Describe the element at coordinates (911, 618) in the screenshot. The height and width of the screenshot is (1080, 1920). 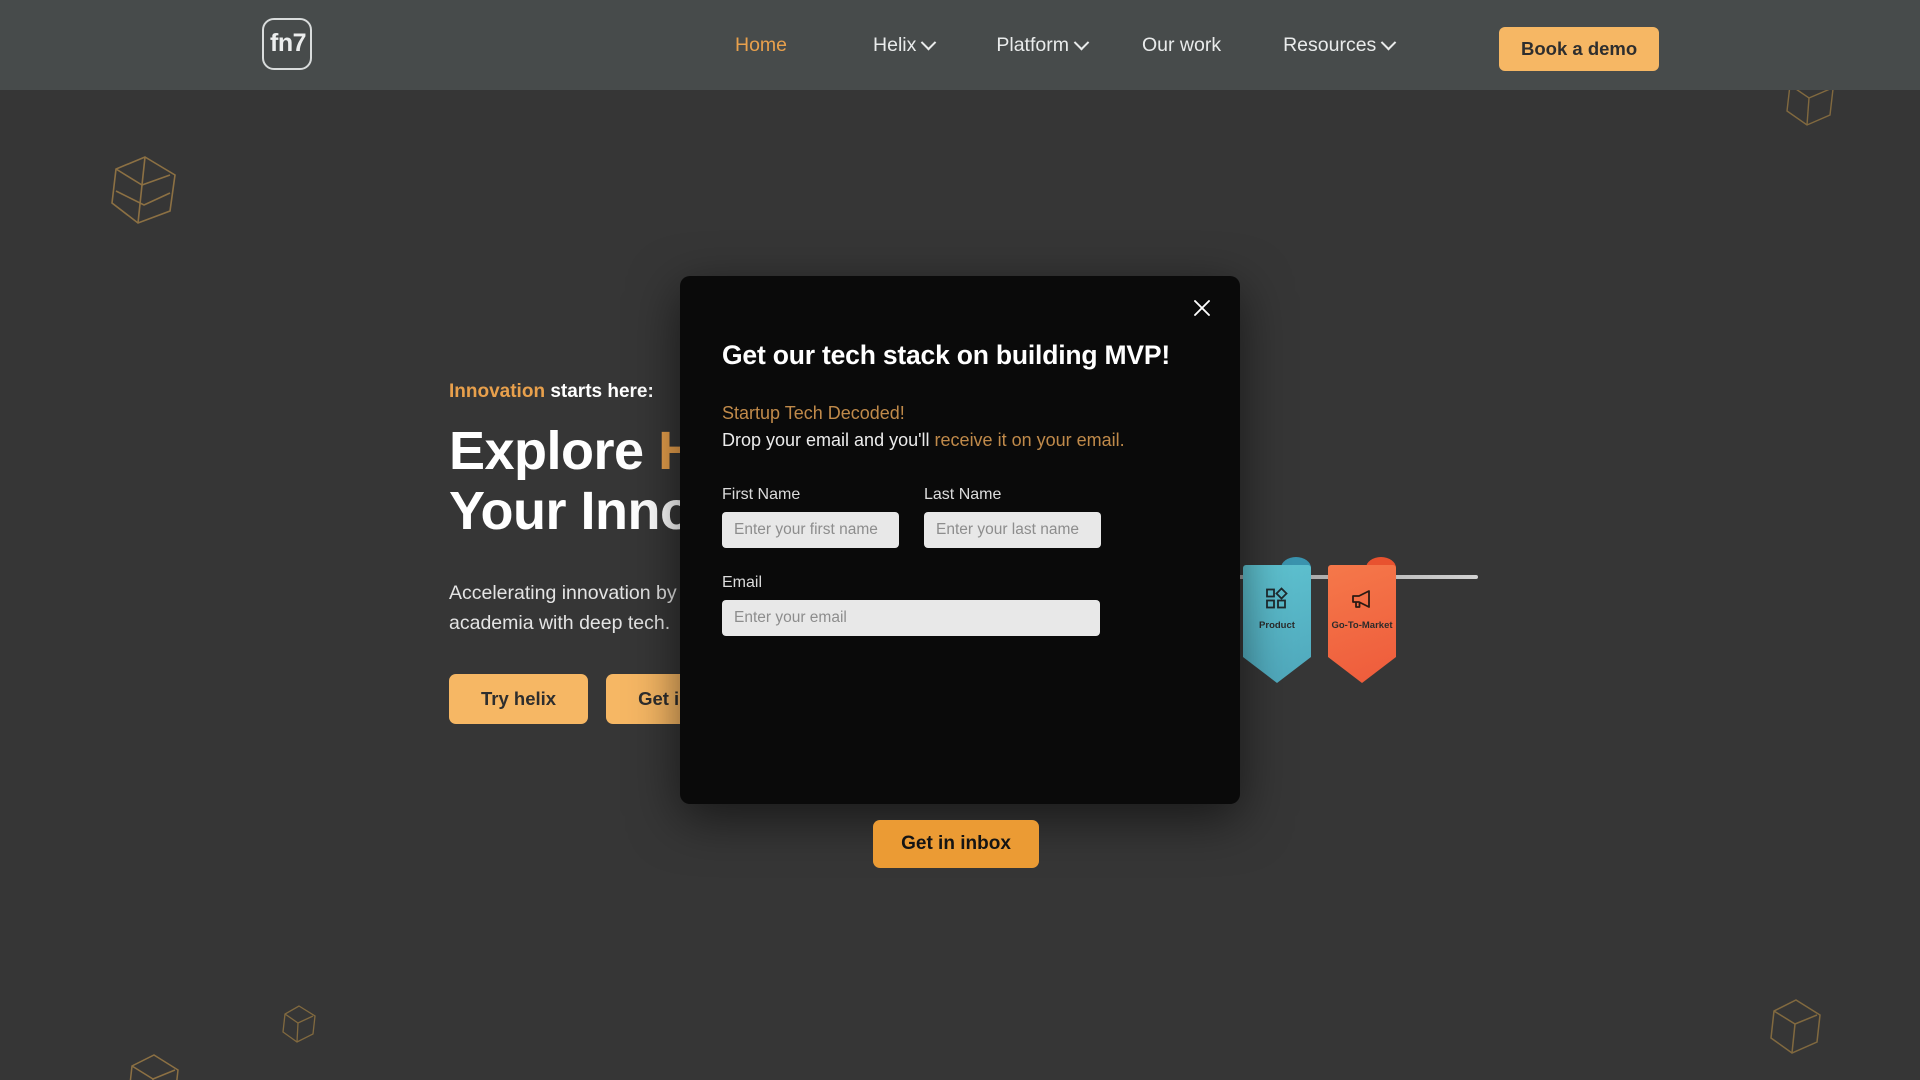
I see `email-input` at that location.